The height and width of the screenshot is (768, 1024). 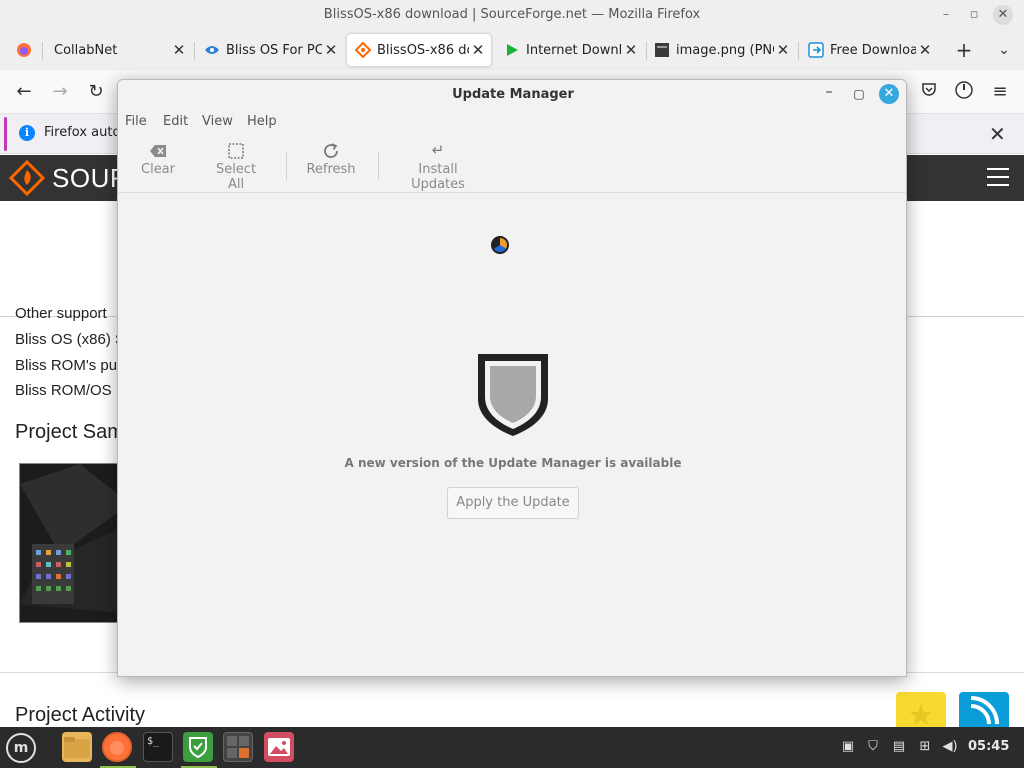 What do you see at coordinates (86, 50) in the screenshot?
I see `tab-label: CollabNet` at bounding box center [86, 50].